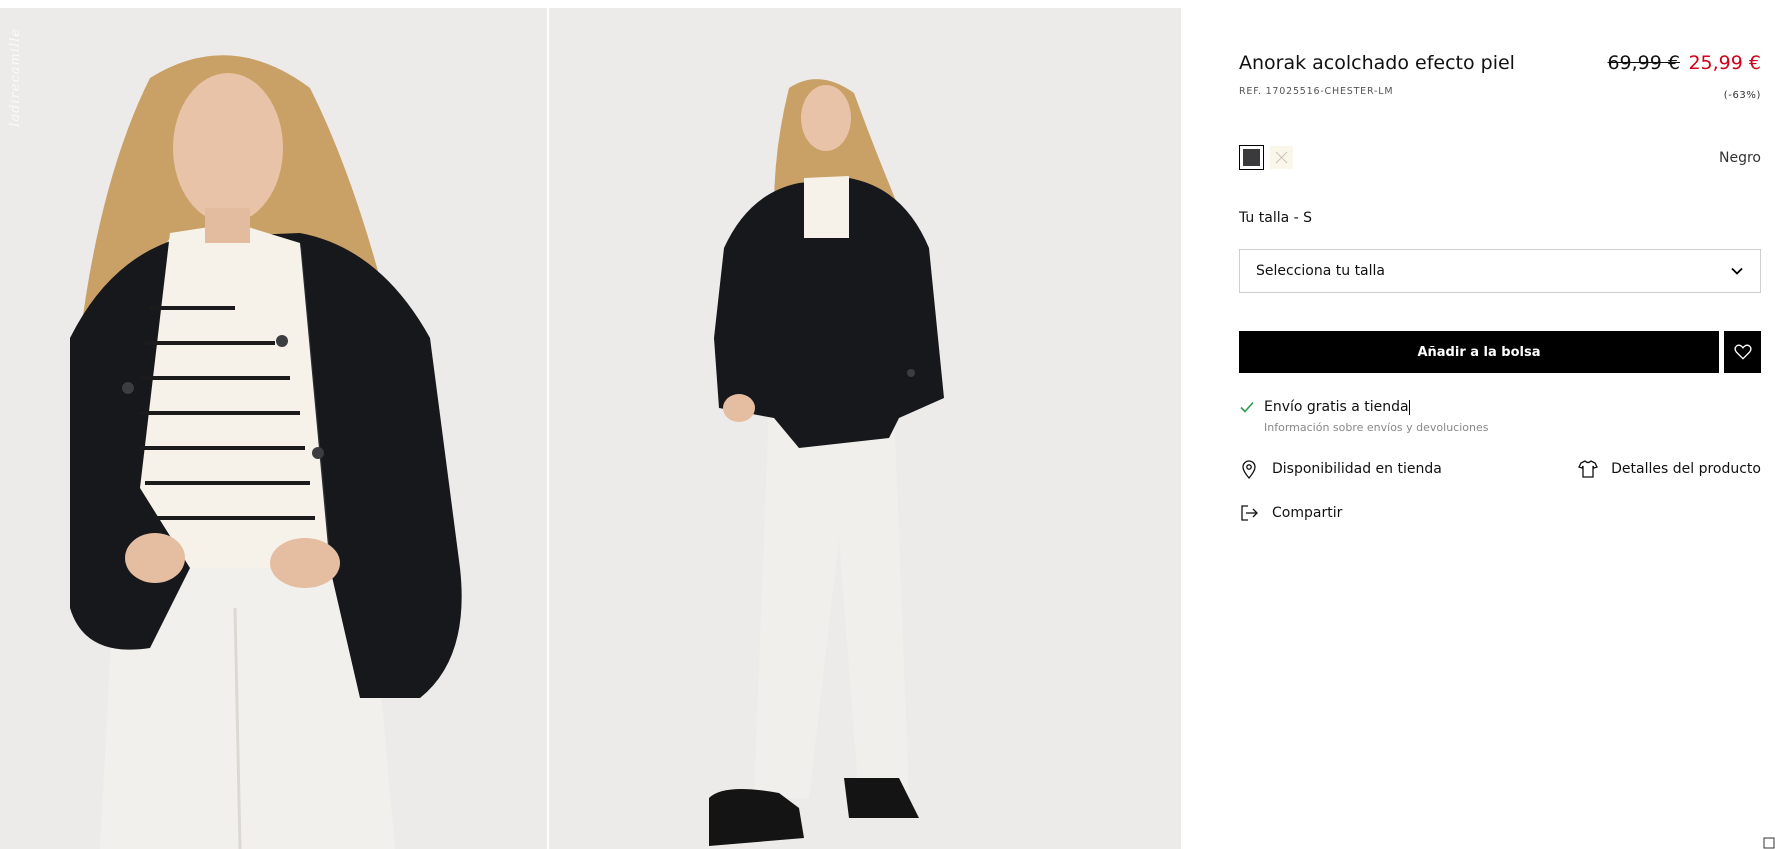 The image size is (1775, 849). Describe the element at coordinates (1377, 63) in the screenshot. I see `product-title: Anorak acolchado efecto piel` at that location.